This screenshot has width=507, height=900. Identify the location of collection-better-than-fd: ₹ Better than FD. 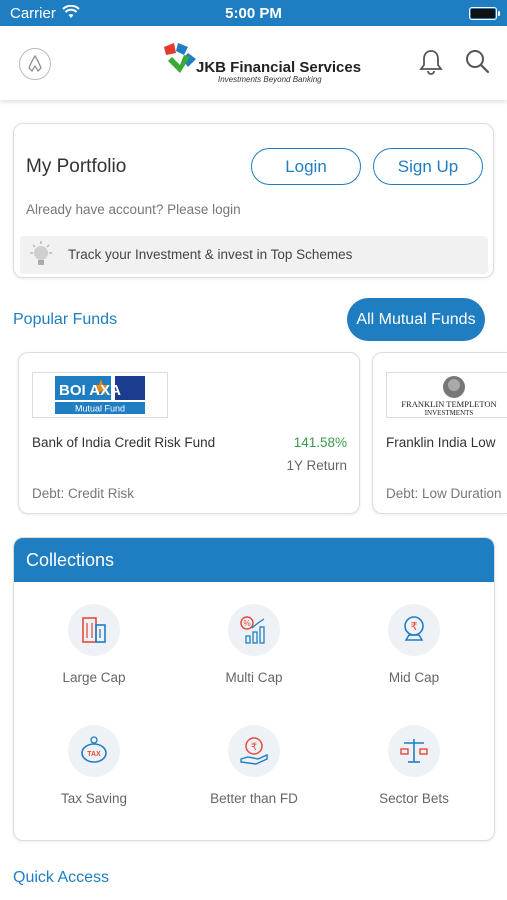
(254, 775).